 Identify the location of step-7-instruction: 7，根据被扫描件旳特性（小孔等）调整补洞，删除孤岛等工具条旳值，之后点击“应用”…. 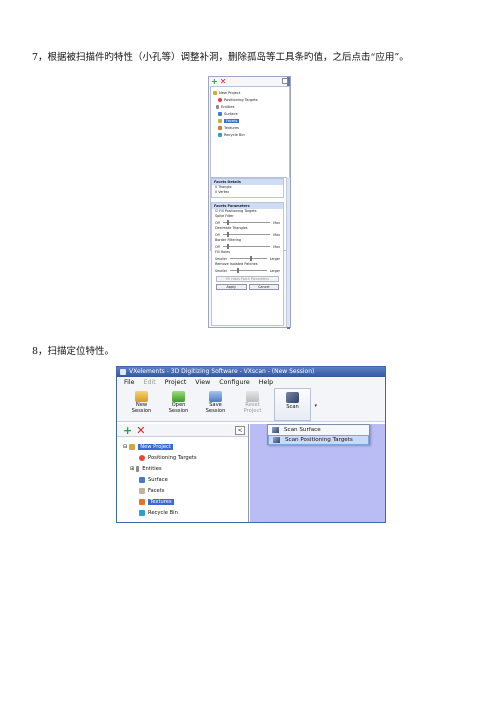
(220, 57).